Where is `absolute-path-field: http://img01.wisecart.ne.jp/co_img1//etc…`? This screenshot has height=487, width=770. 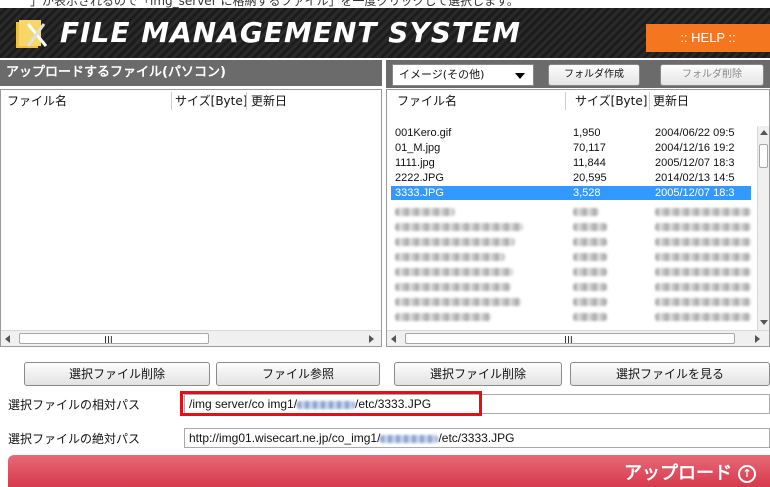
absolute-path-field: http://img01.wisecart.ne.jp/co_img1//etc… is located at coordinates (477, 438).